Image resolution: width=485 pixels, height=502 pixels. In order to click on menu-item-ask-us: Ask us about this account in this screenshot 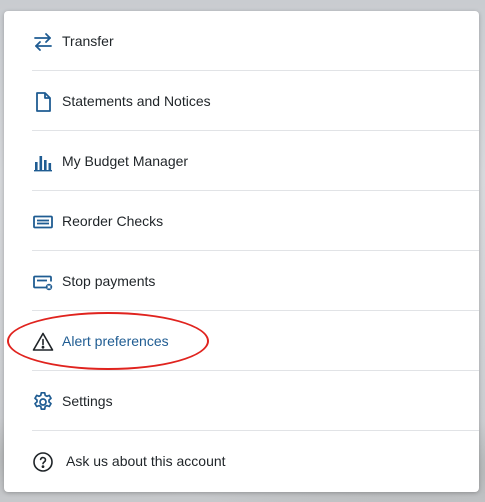, I will do `click(241, 461)`.